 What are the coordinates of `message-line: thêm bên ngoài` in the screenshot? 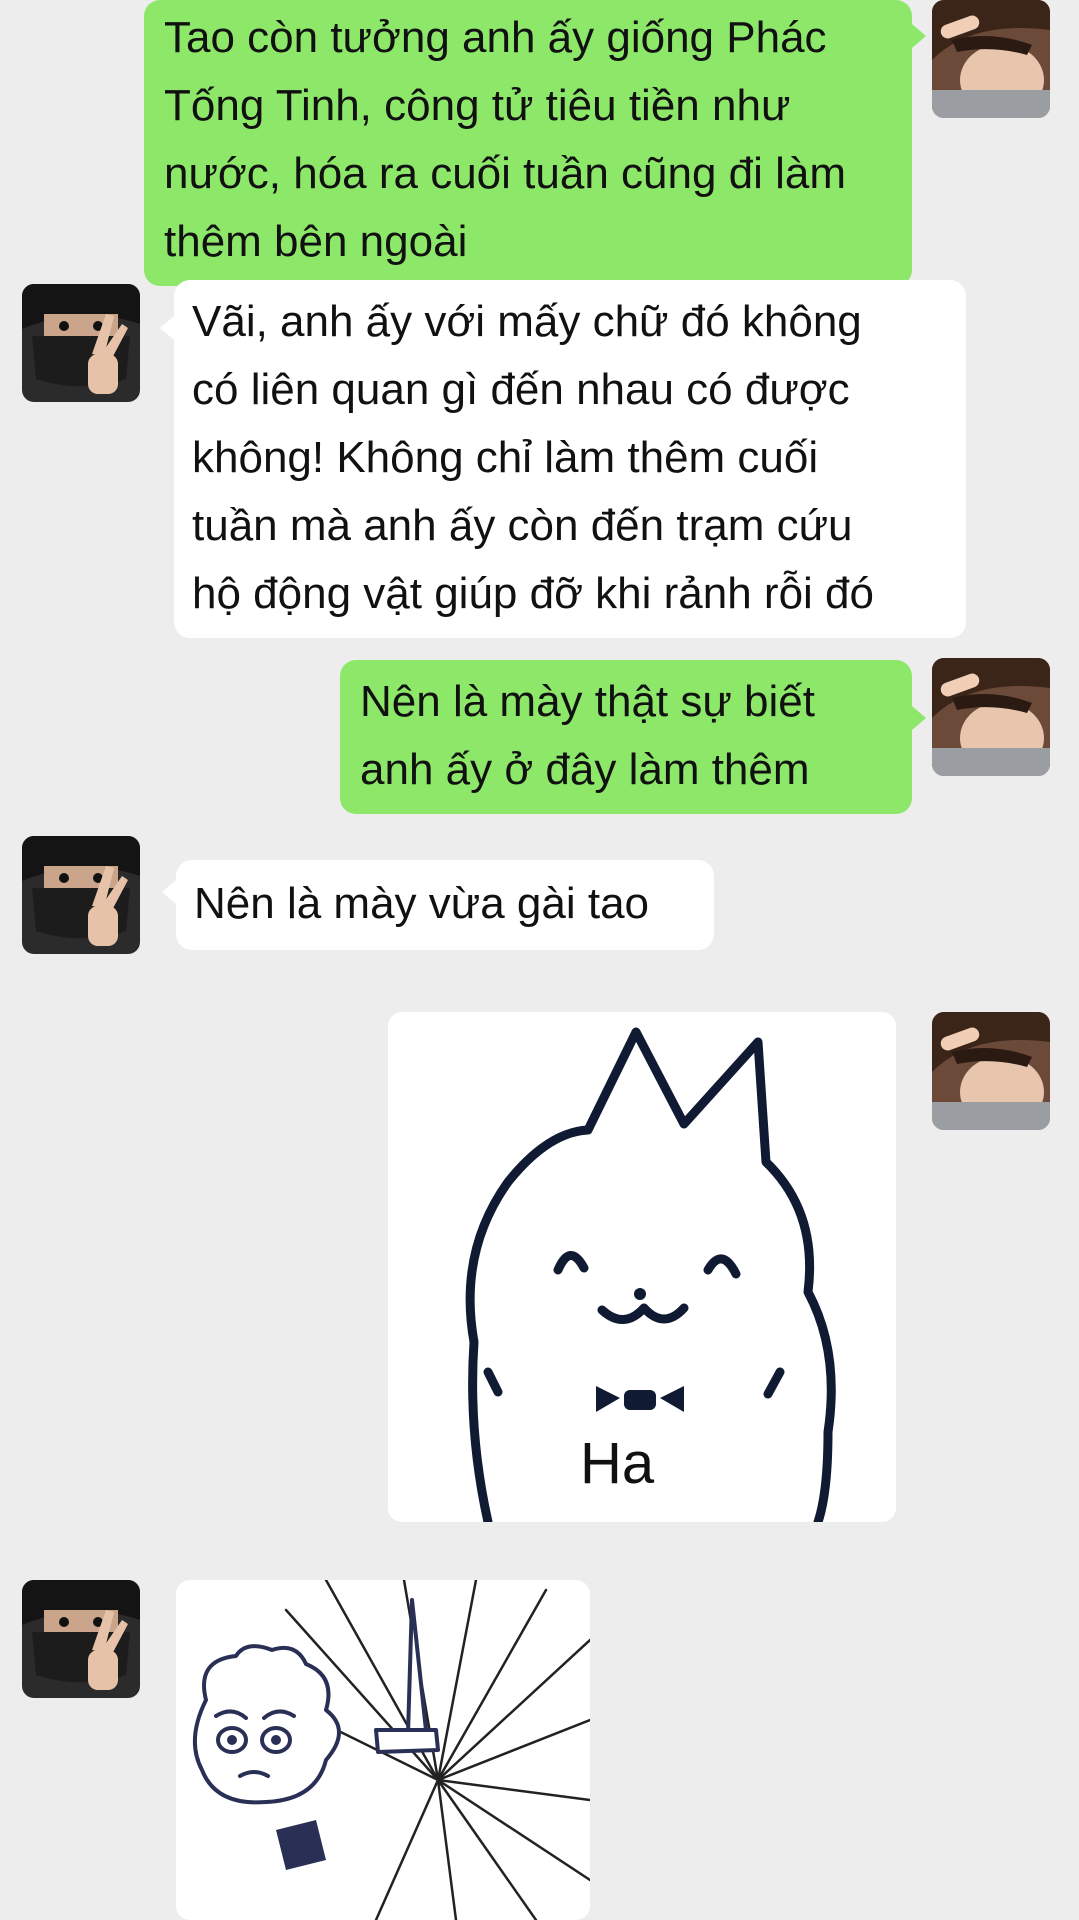 It's located at (316, 241).